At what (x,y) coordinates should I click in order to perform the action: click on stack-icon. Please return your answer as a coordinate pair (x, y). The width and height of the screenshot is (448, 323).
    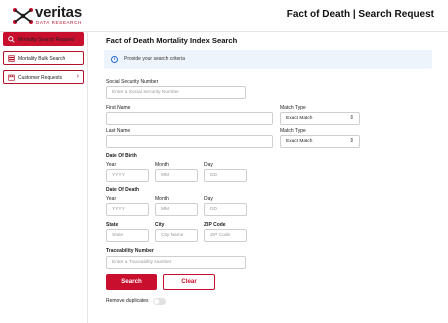
    Looking at the image, I should click on (11, 58).